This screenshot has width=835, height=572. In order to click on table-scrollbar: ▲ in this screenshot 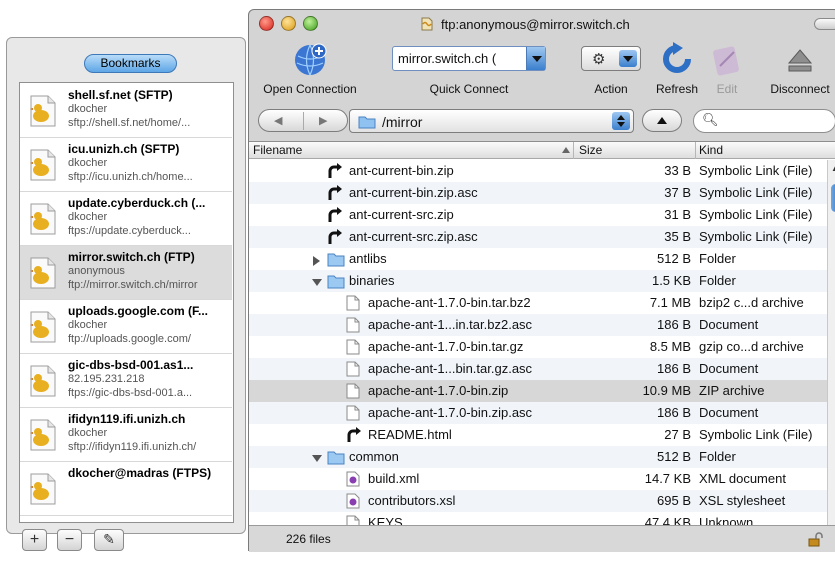, I will do `click(831, 342)`.